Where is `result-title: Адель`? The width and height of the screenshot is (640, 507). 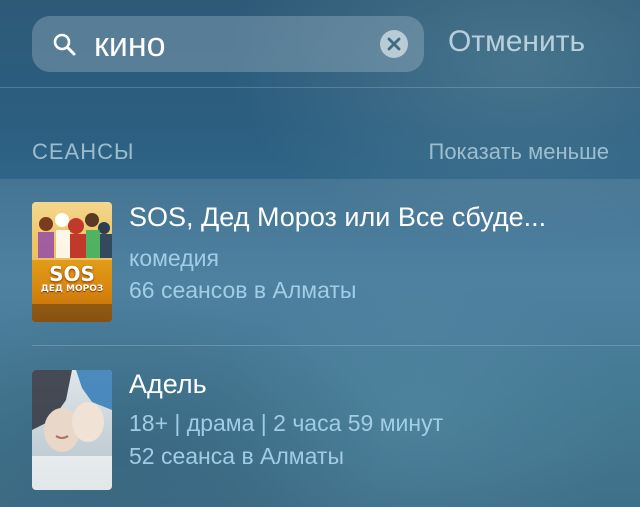 result-title: Адель is located at coordinates (168, 384).